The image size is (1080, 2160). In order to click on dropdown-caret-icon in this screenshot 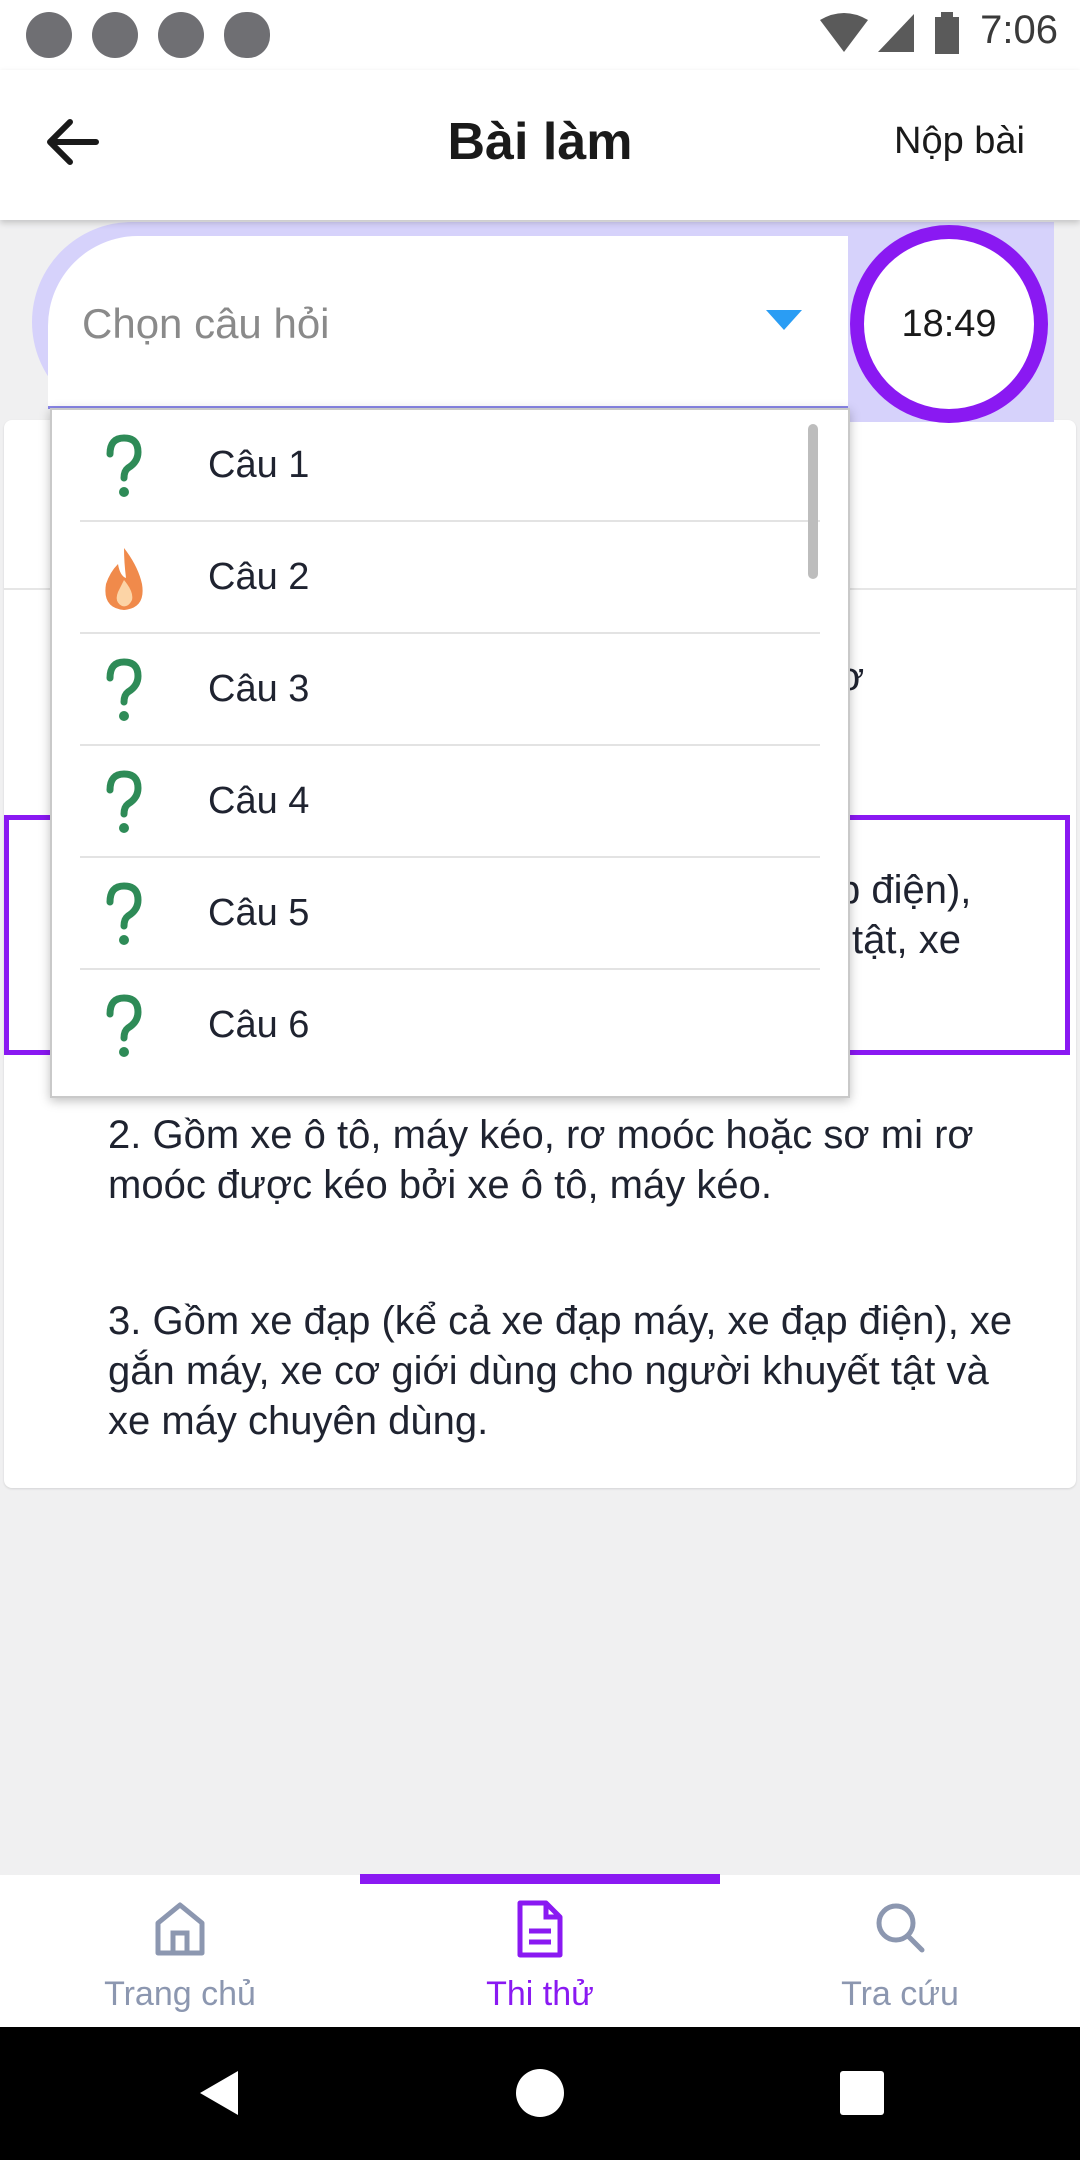, I will do `click(784, 320)`.